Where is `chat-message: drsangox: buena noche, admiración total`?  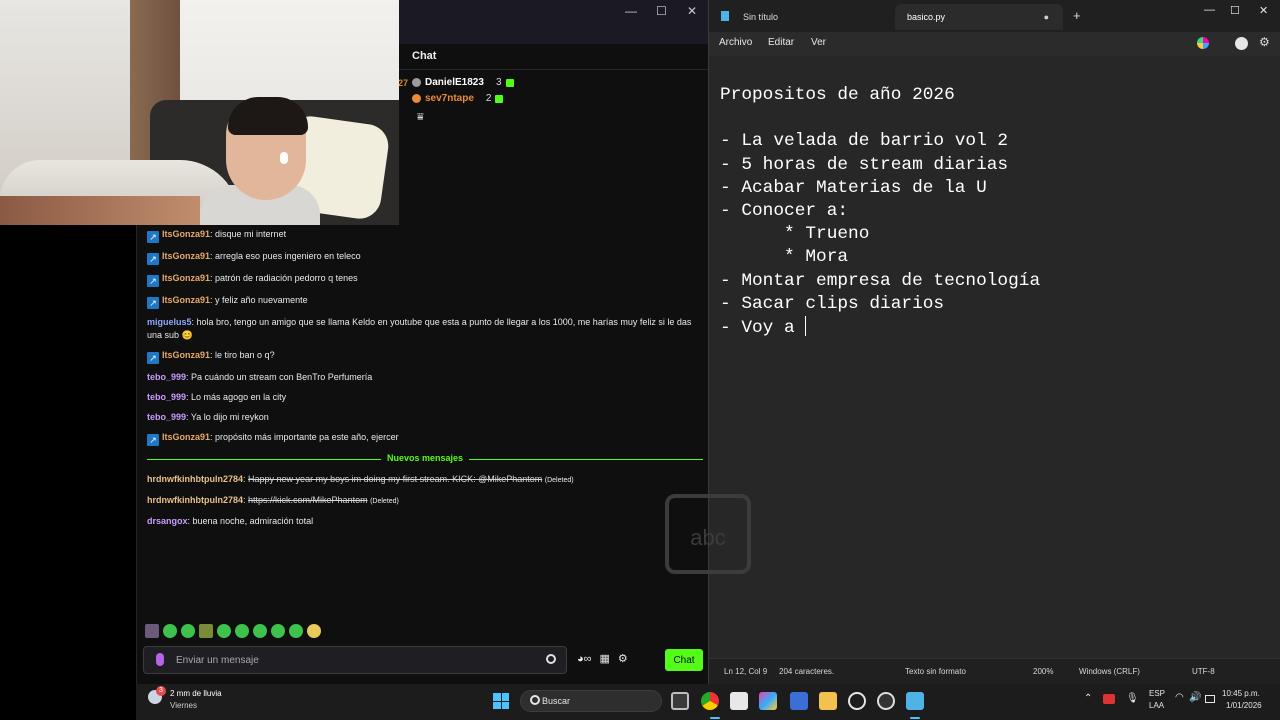 chat-message: drsangox: buena noche, admiración total is located at coordinates (230, 521).